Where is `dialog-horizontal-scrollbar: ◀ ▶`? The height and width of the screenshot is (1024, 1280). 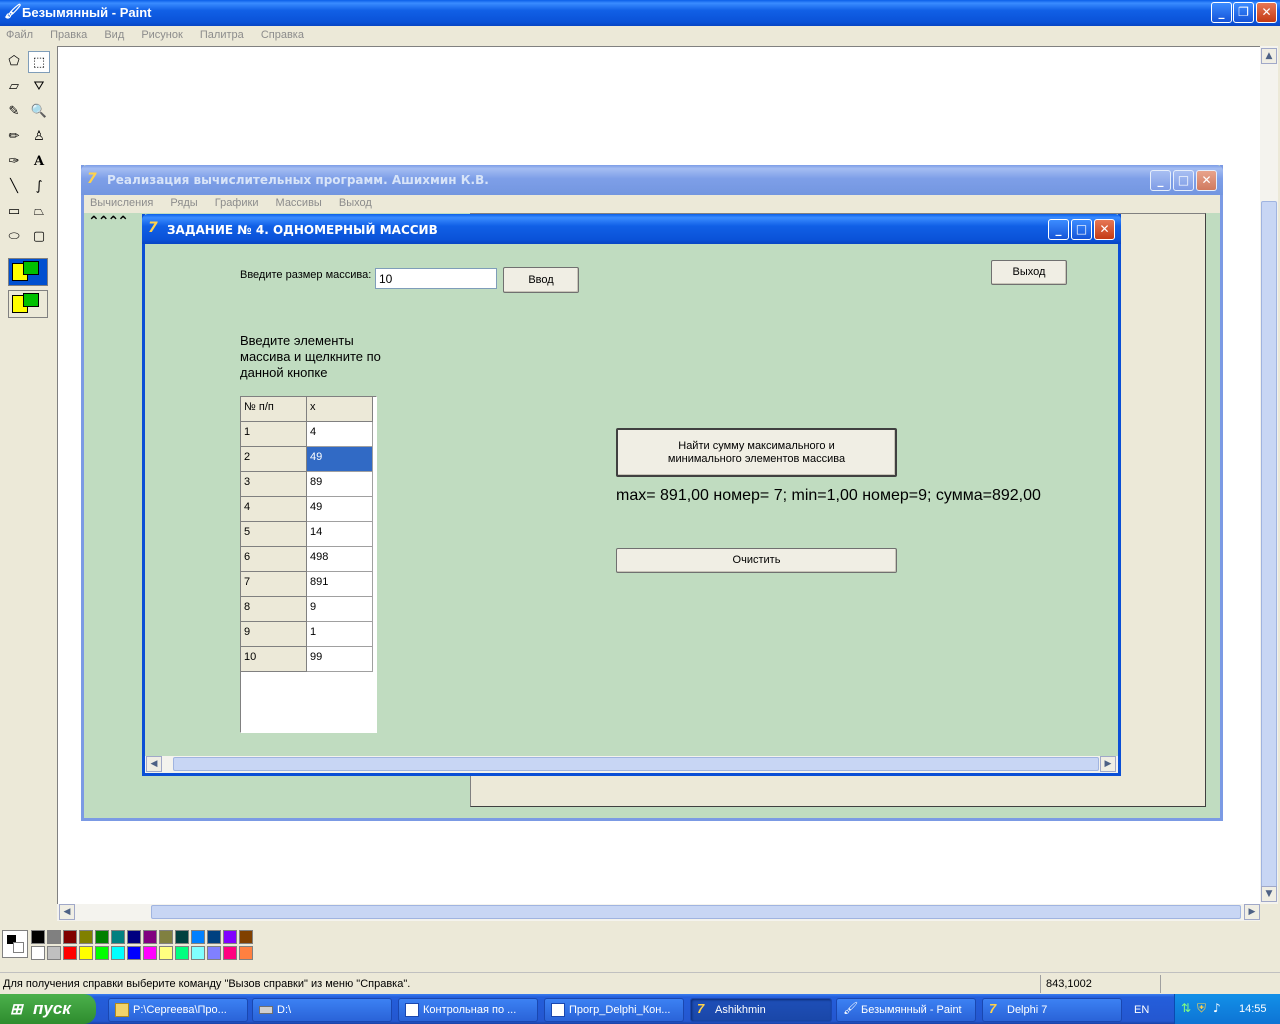
dialog-horizontal-scrollbar: ◀ ▶ is located at coordinates (631, 764).